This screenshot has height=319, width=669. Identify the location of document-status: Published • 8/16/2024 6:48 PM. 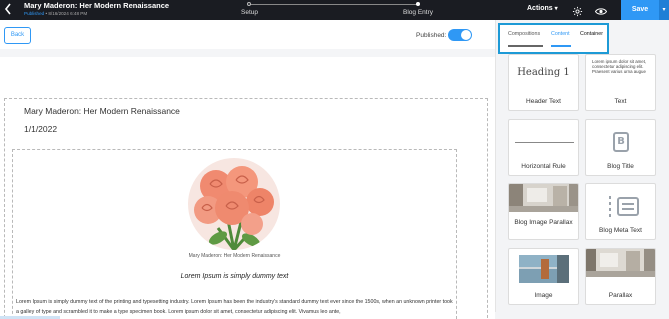
(56, 13).